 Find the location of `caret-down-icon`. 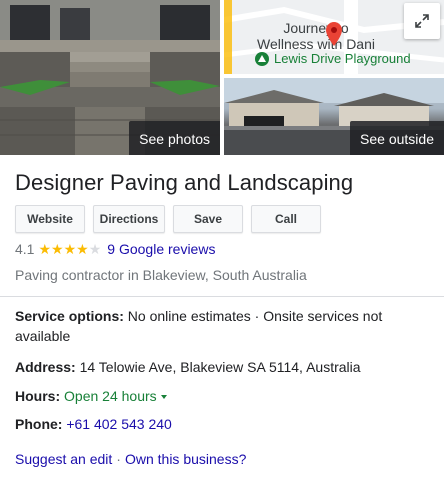

caret-down-icon is located at coordinates (163, 397).